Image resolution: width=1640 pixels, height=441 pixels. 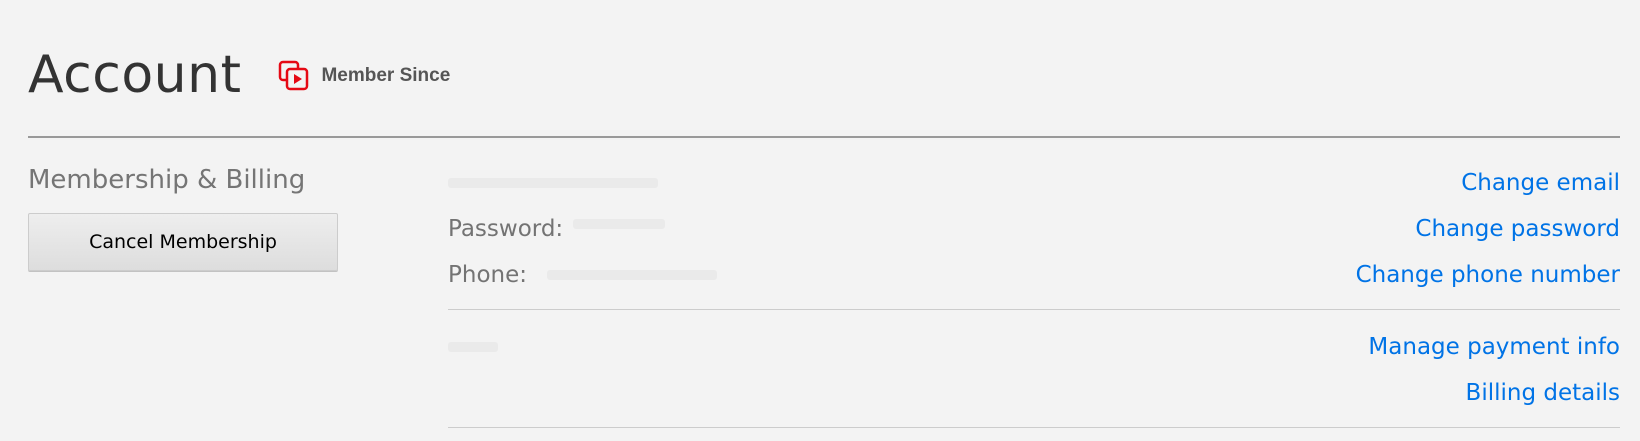 What do you see at coordinates (1517, 229) in the screenshot?
I see `change-password-link: Change password` at bounding box center [1517, 229].